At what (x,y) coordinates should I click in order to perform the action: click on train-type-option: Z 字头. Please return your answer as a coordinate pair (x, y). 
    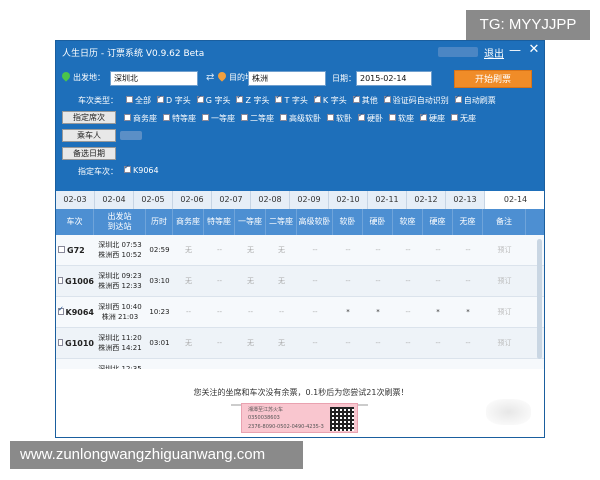
    Looking at the image, I should click on (252, 99).